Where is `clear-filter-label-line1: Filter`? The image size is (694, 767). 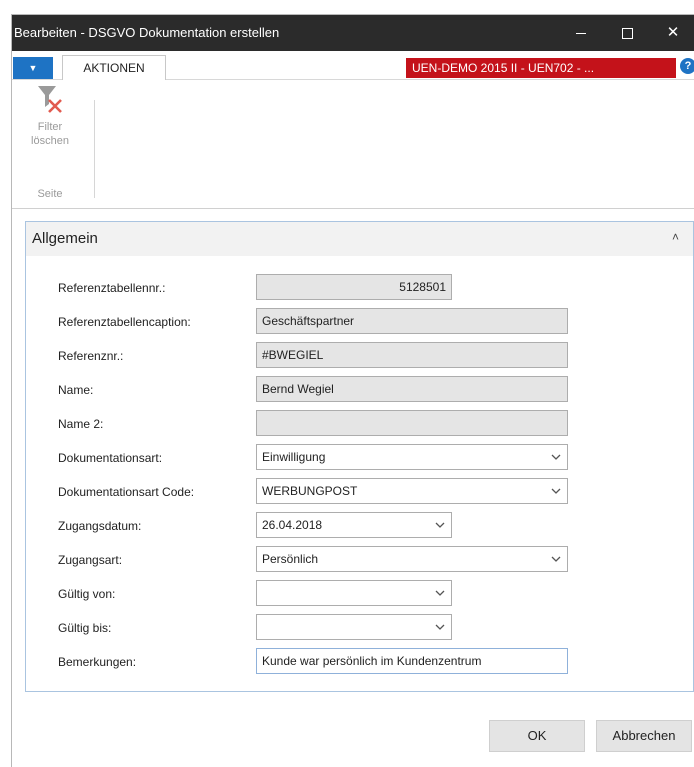
clear-filter-label-line1: Filter is located at coordinates (50, 127).